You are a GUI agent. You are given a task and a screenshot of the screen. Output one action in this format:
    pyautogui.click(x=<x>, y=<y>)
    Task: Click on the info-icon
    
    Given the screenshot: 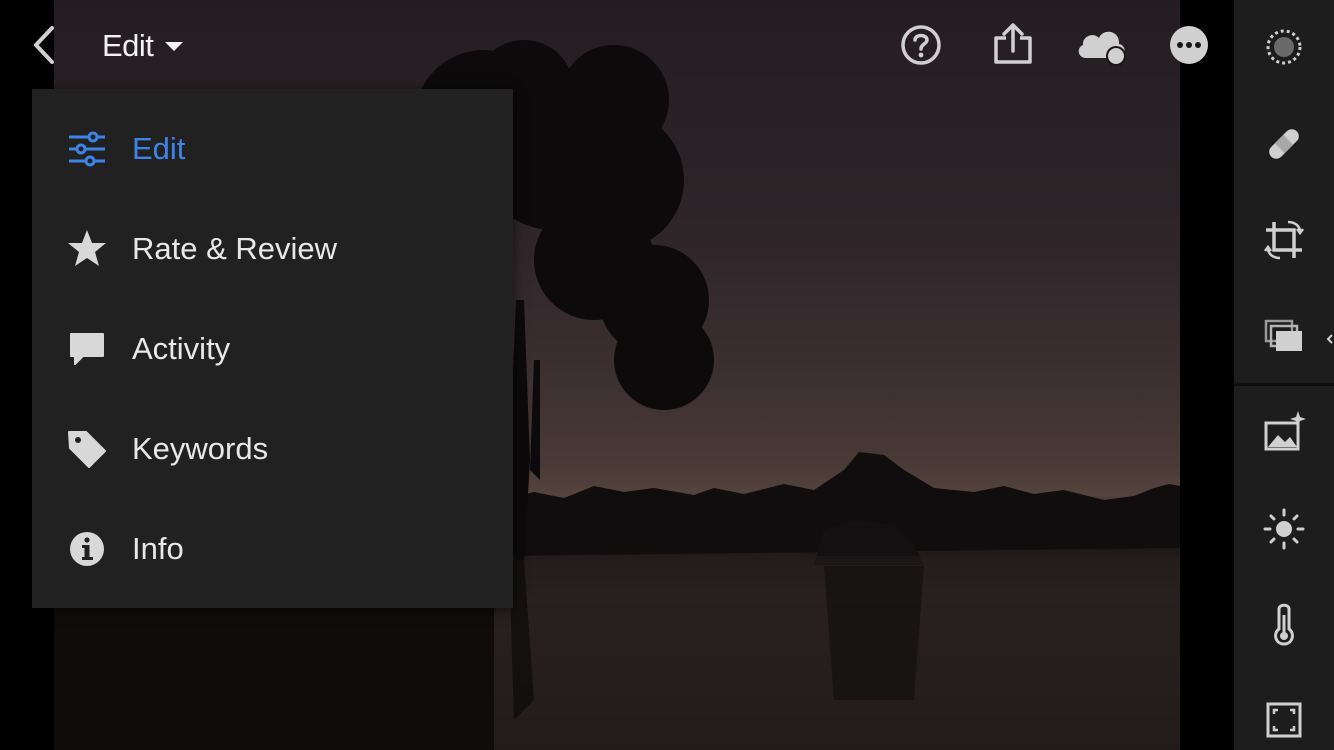 What is the action you would take?
    pyautogui.click(x=87, y=549)
    